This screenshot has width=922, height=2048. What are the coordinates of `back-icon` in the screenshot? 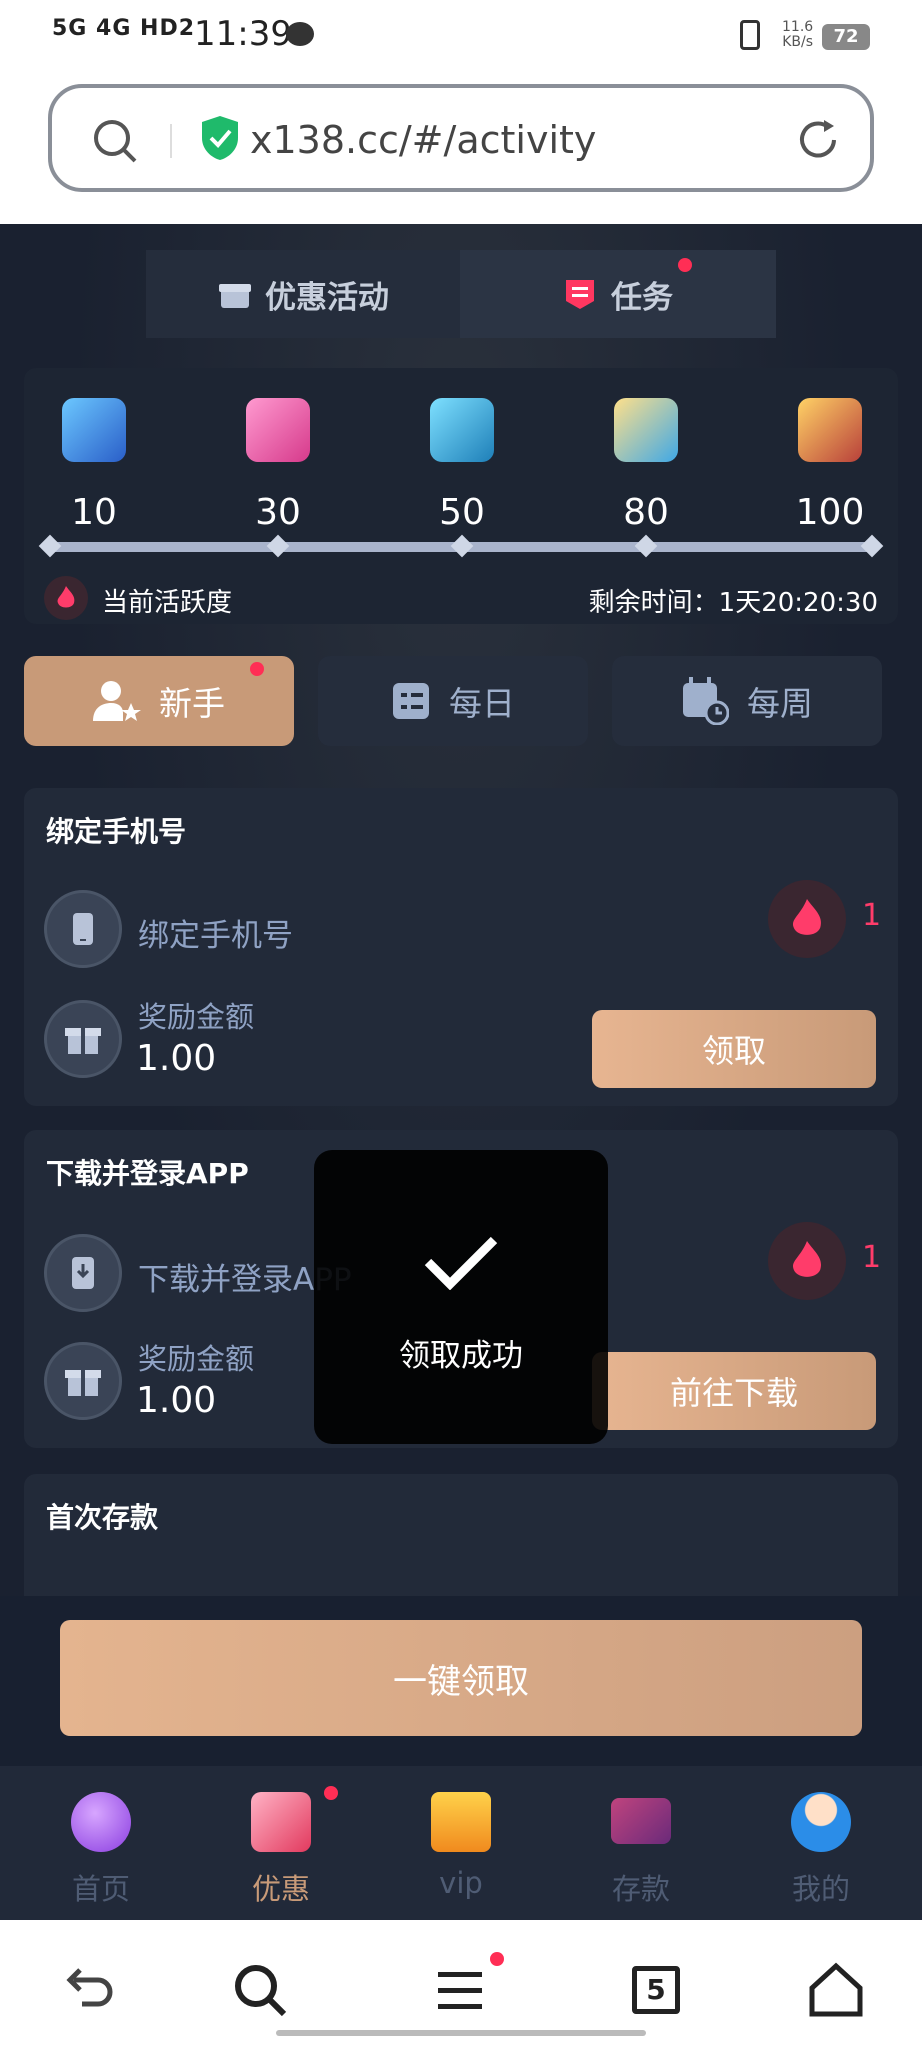 It's located at (88, 1990).